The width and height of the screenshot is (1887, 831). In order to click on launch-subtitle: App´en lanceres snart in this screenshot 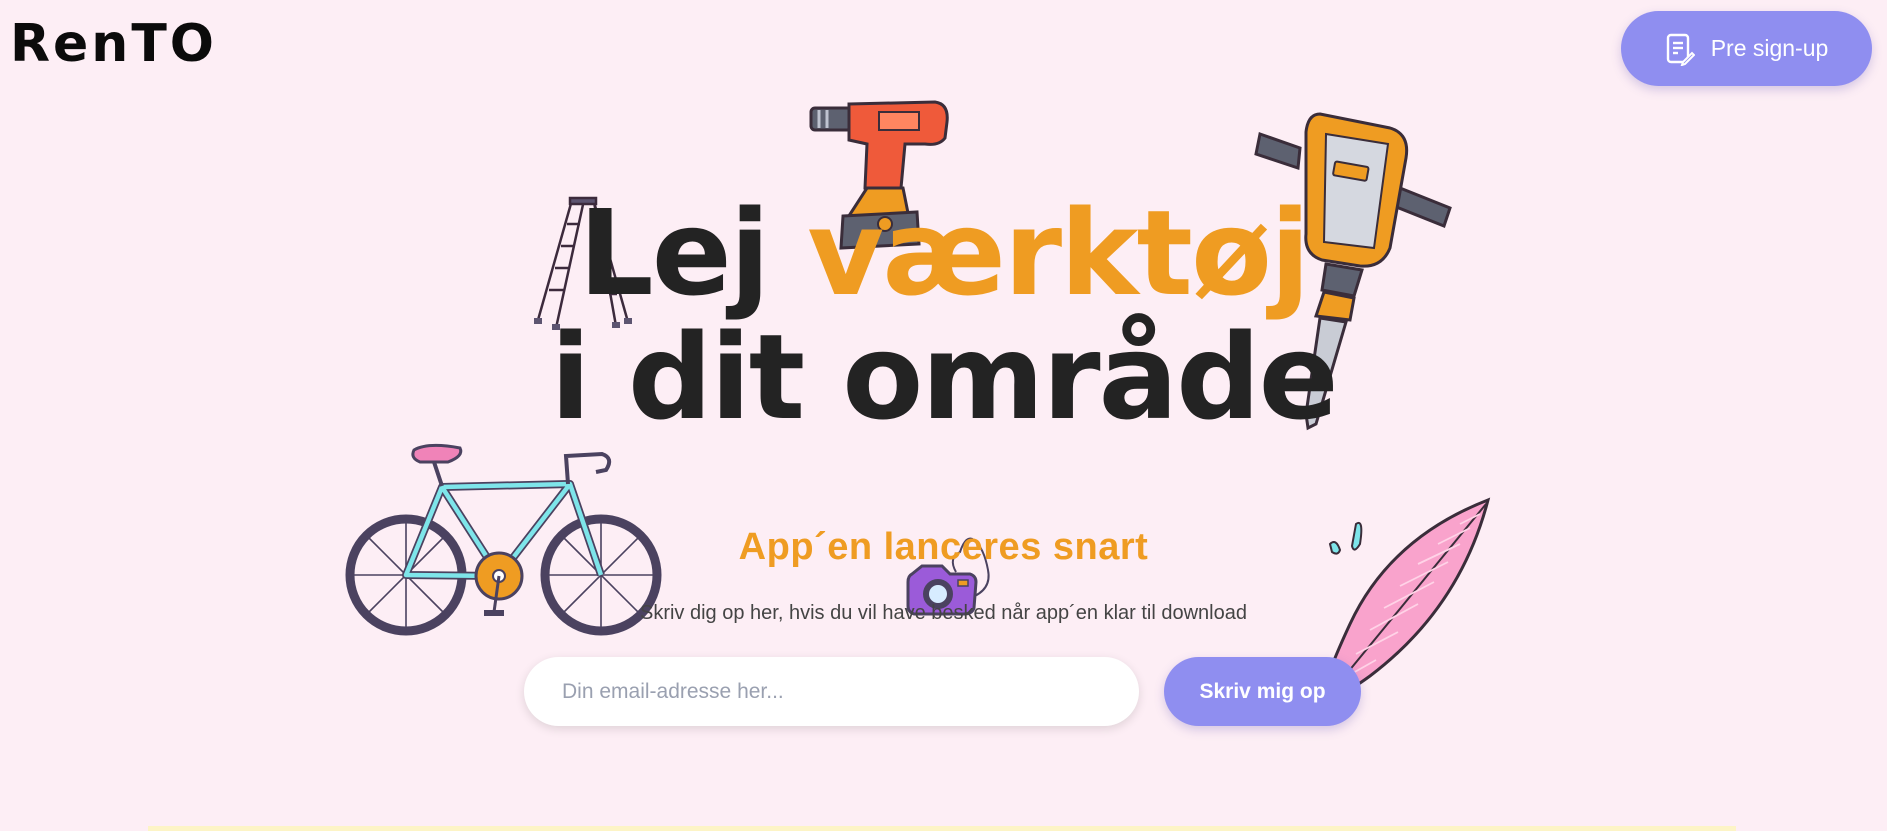, I will do `click(943, 547)`.